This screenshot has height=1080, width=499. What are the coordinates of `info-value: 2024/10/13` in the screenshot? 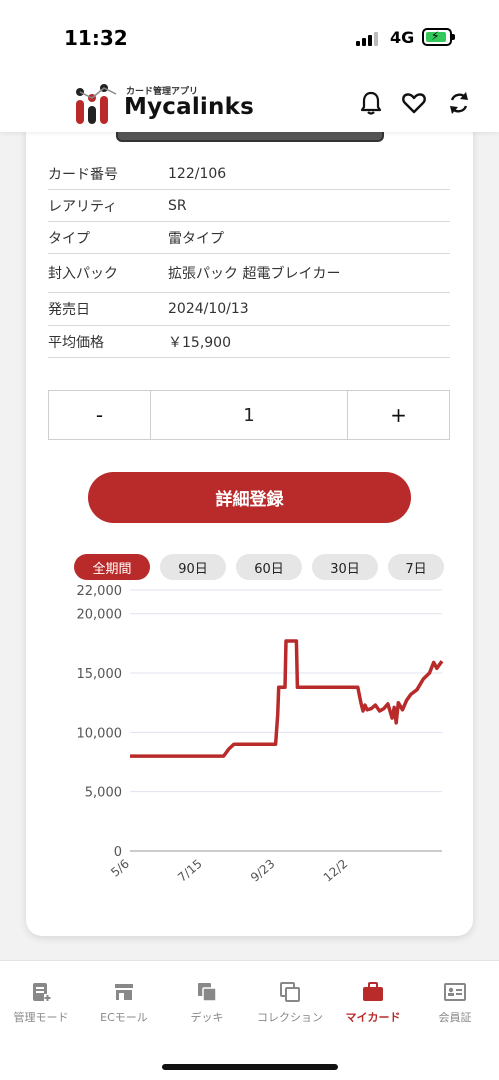 It's located at (208, 309).